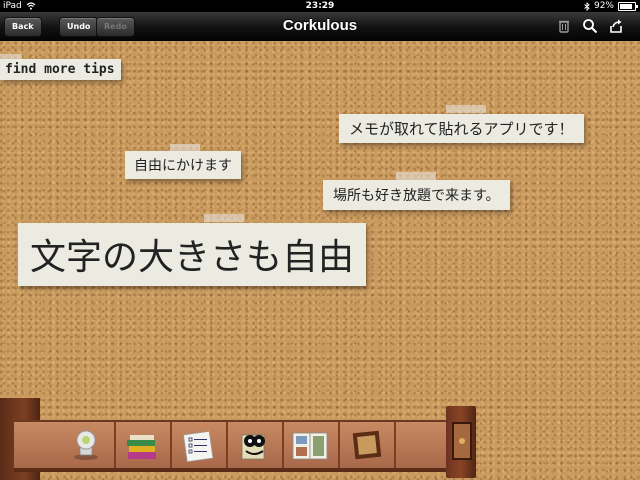  I want to click on status-bar: iPad 23:29 92%, so click(320, 6).